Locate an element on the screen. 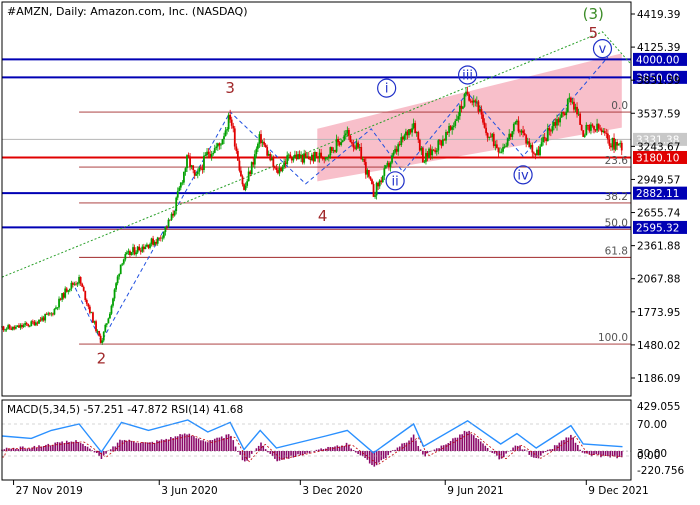 This screenshot has width=700, height=505. wave-label-4: 4 is located at coordinates (323, 216).